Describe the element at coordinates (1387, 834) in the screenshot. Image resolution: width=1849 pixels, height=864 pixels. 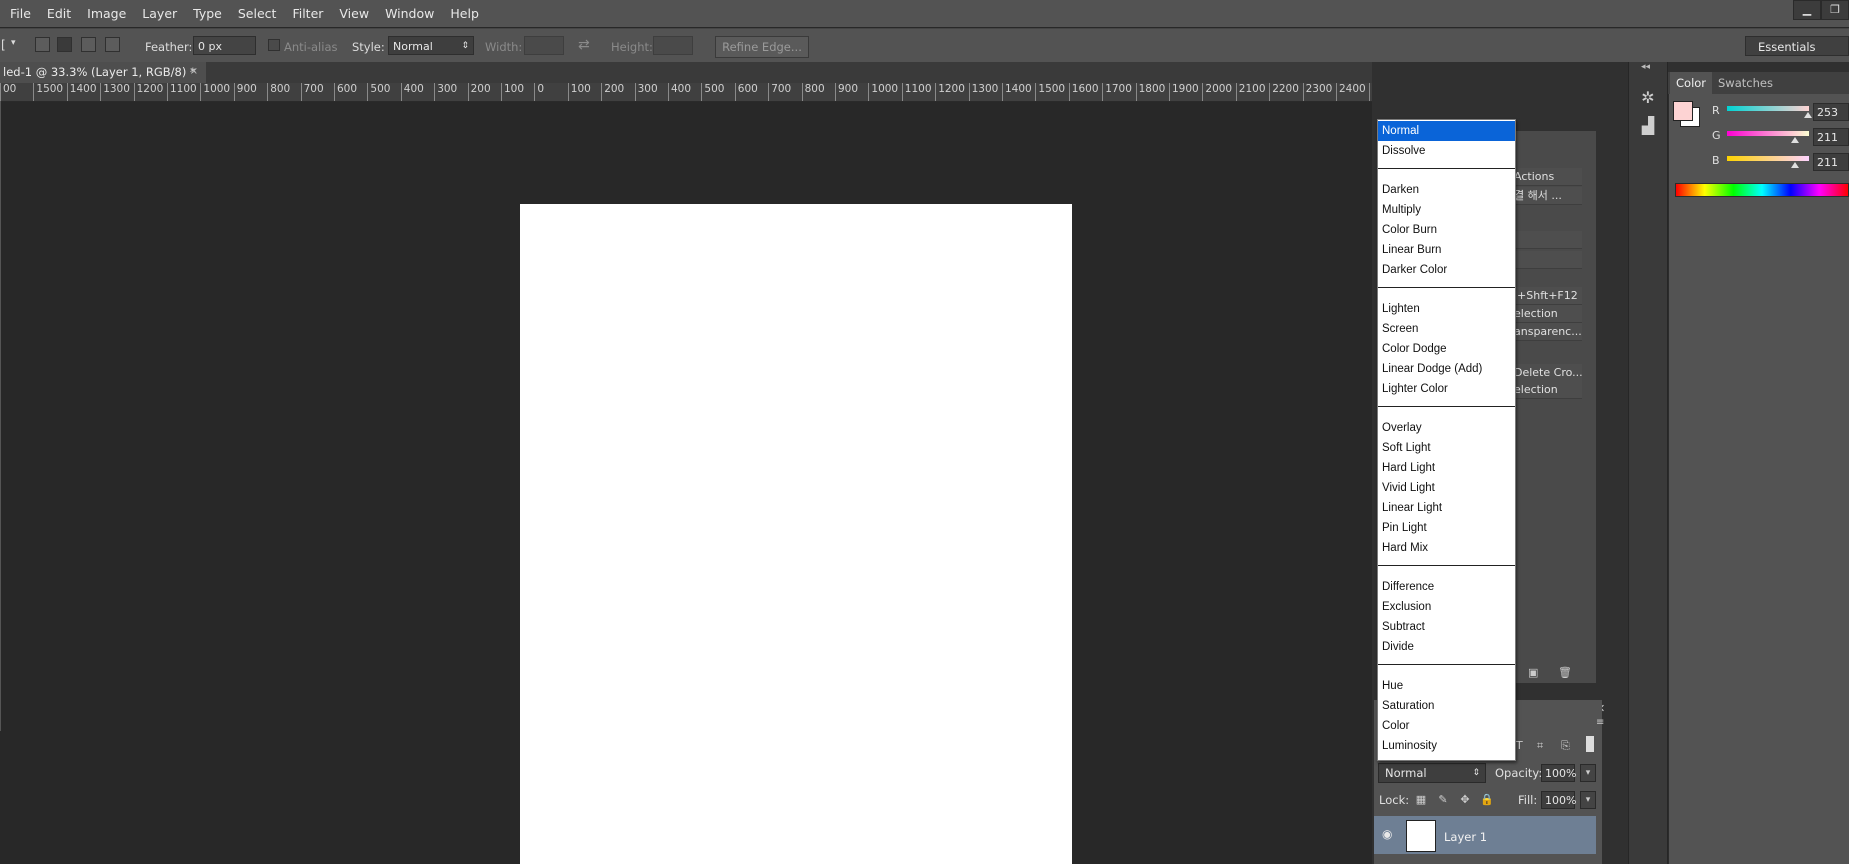
I see `visibility-eye-icon: ◉` at that location.